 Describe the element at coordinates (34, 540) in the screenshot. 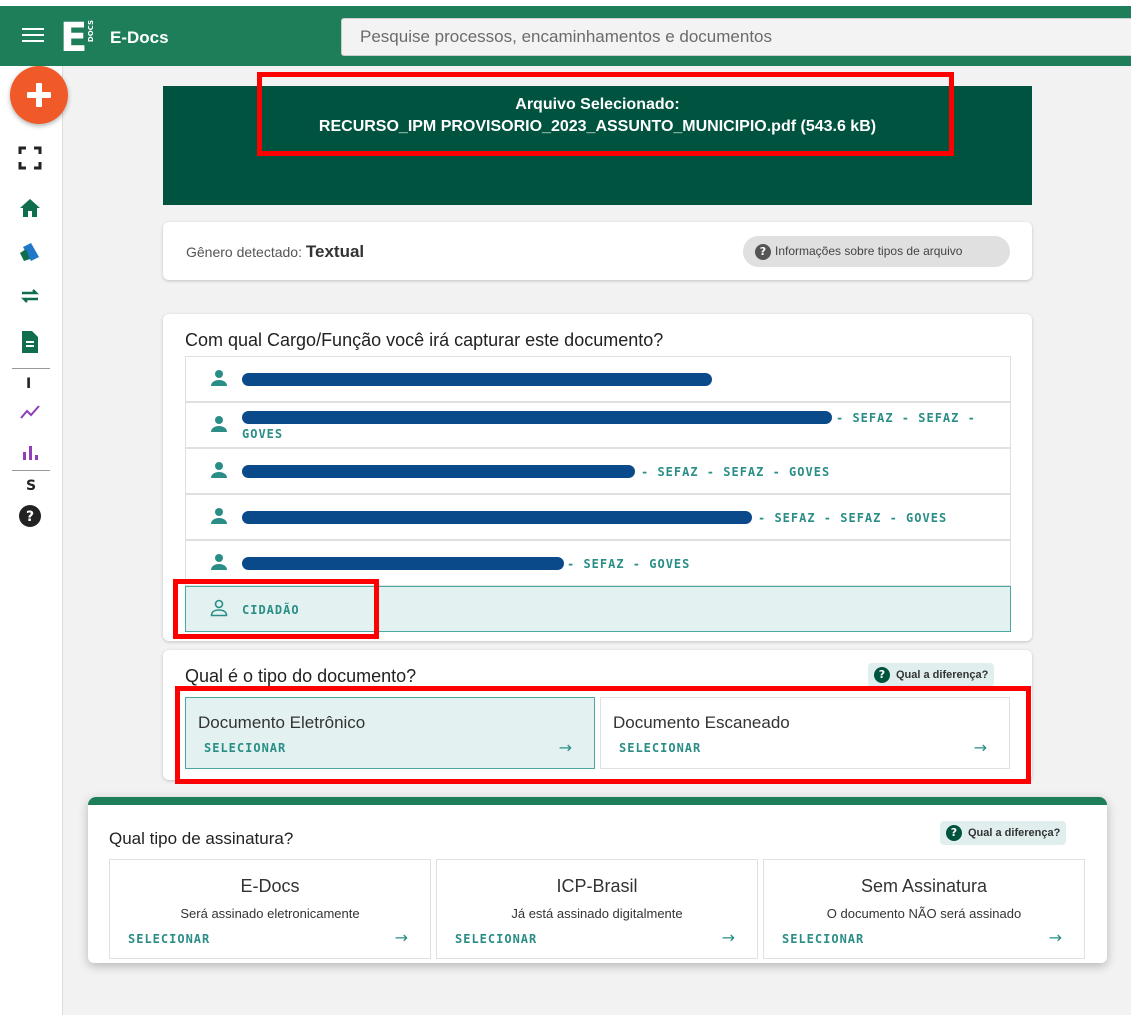

I see `sidebar: I S ?` at that location.